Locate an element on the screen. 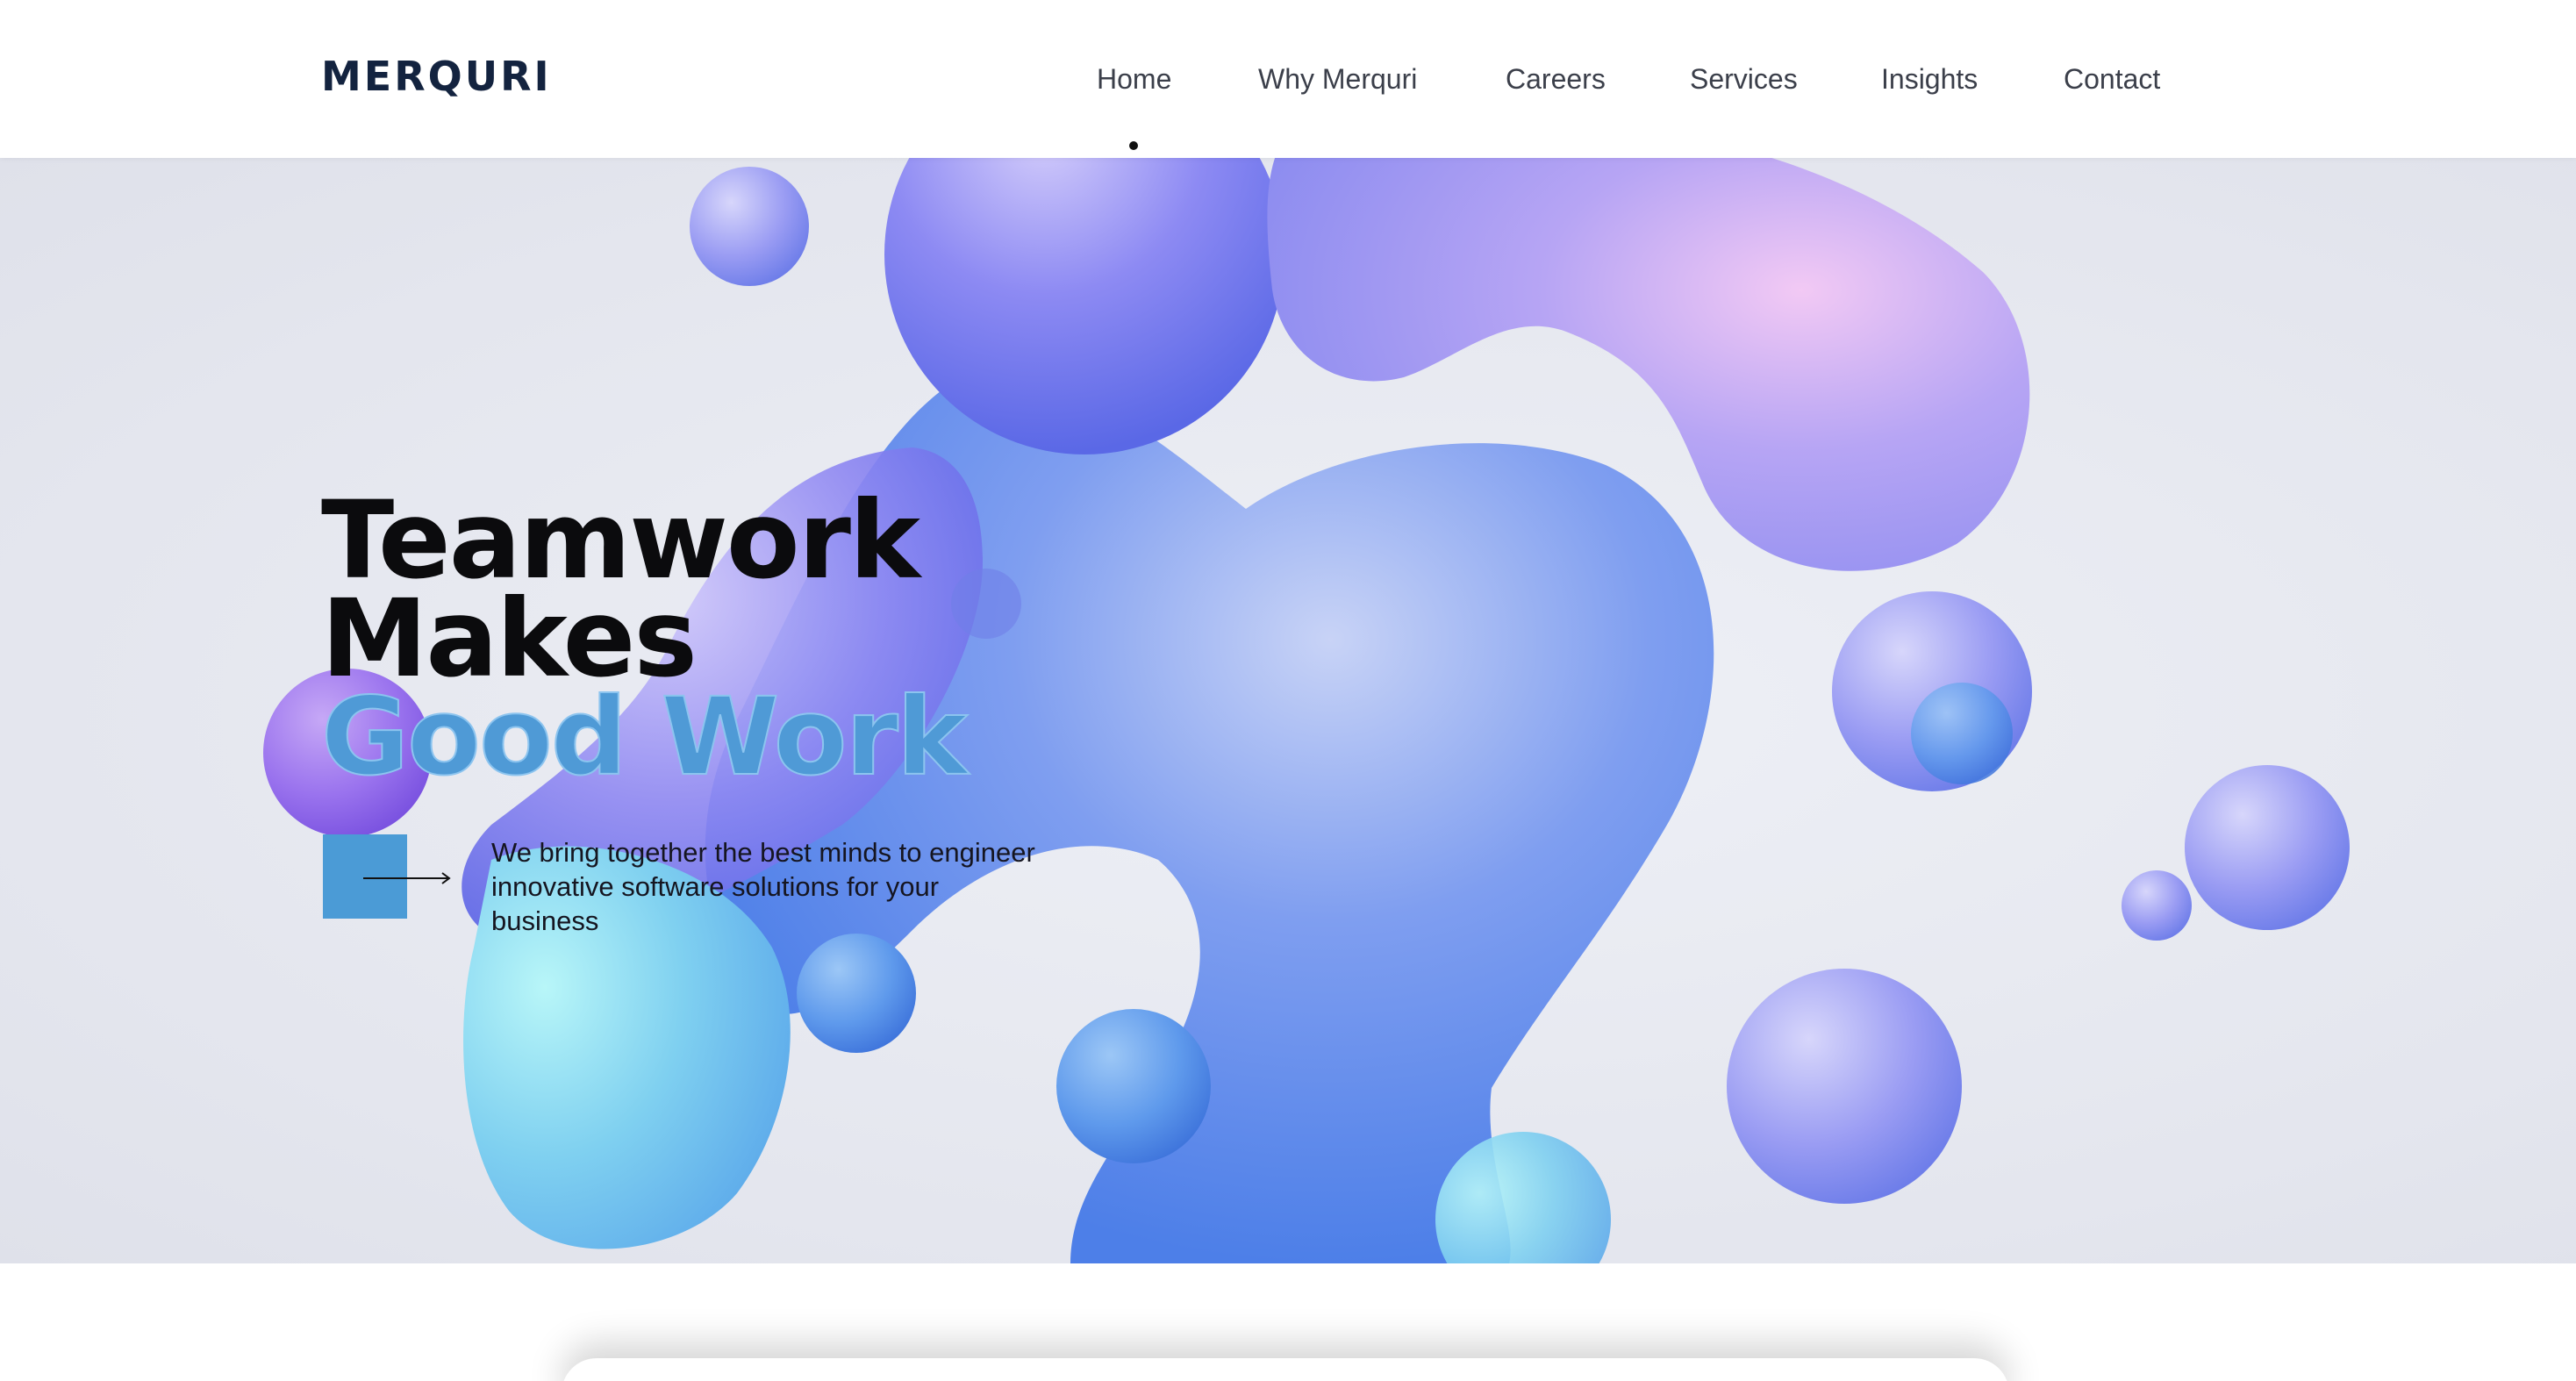  hero-headline: Teamwork Makes Good Work is located at coordinates (644, 639).